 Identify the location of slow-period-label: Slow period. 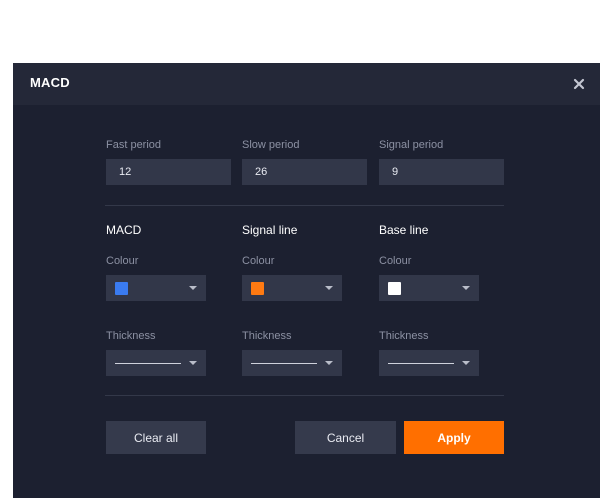
(271, 145).